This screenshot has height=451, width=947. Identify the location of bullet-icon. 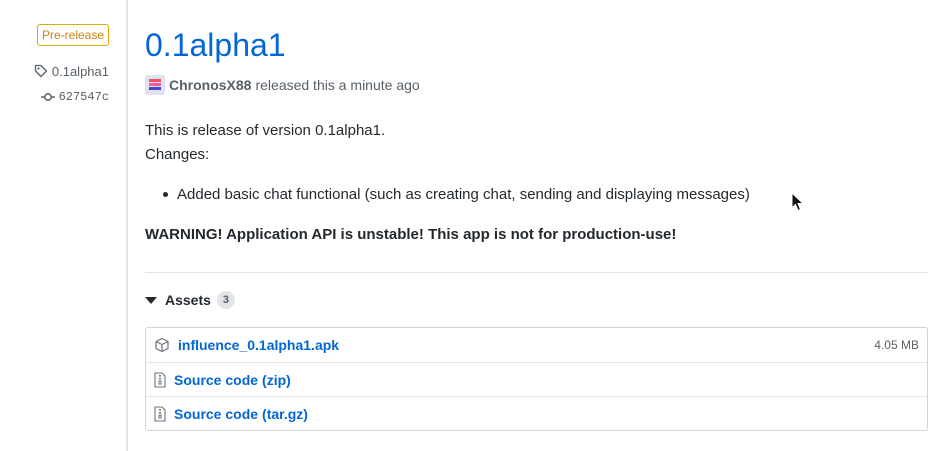
(165, 194).